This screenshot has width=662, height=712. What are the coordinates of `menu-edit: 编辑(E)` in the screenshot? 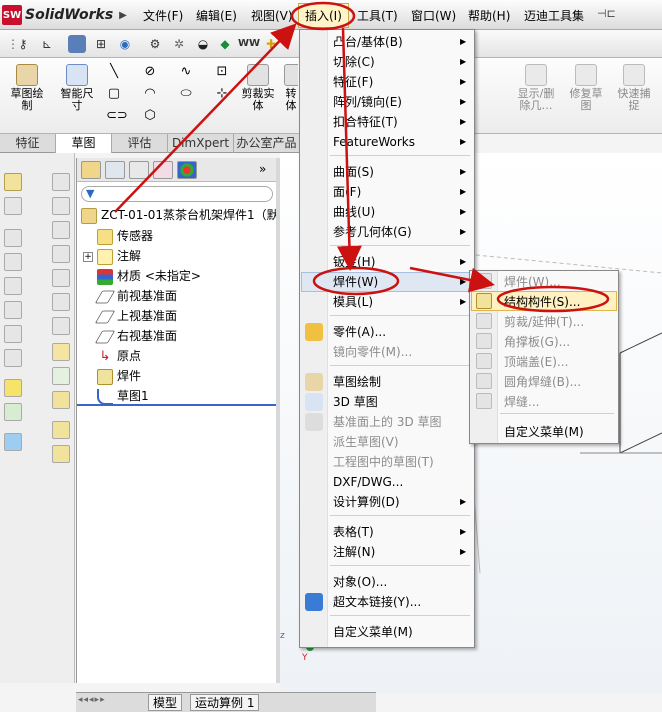 It's located at (216, 15).